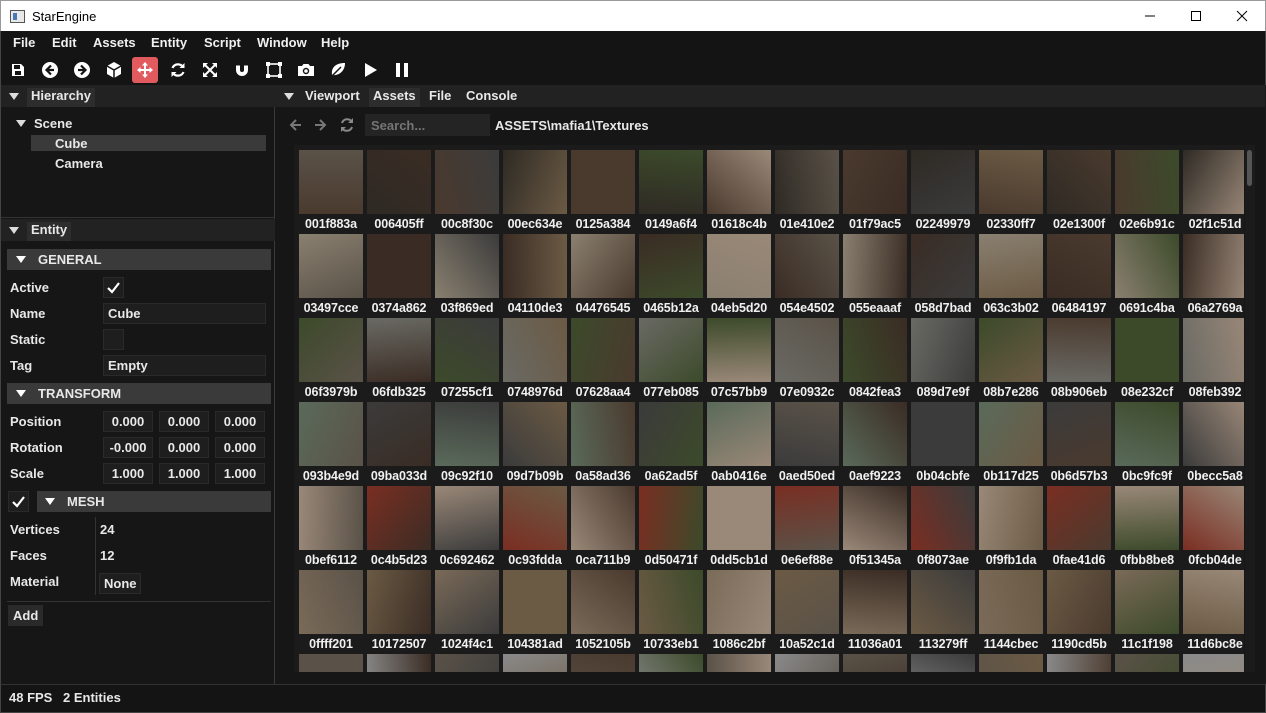  I want to click on snap-button, so click(242, 70).